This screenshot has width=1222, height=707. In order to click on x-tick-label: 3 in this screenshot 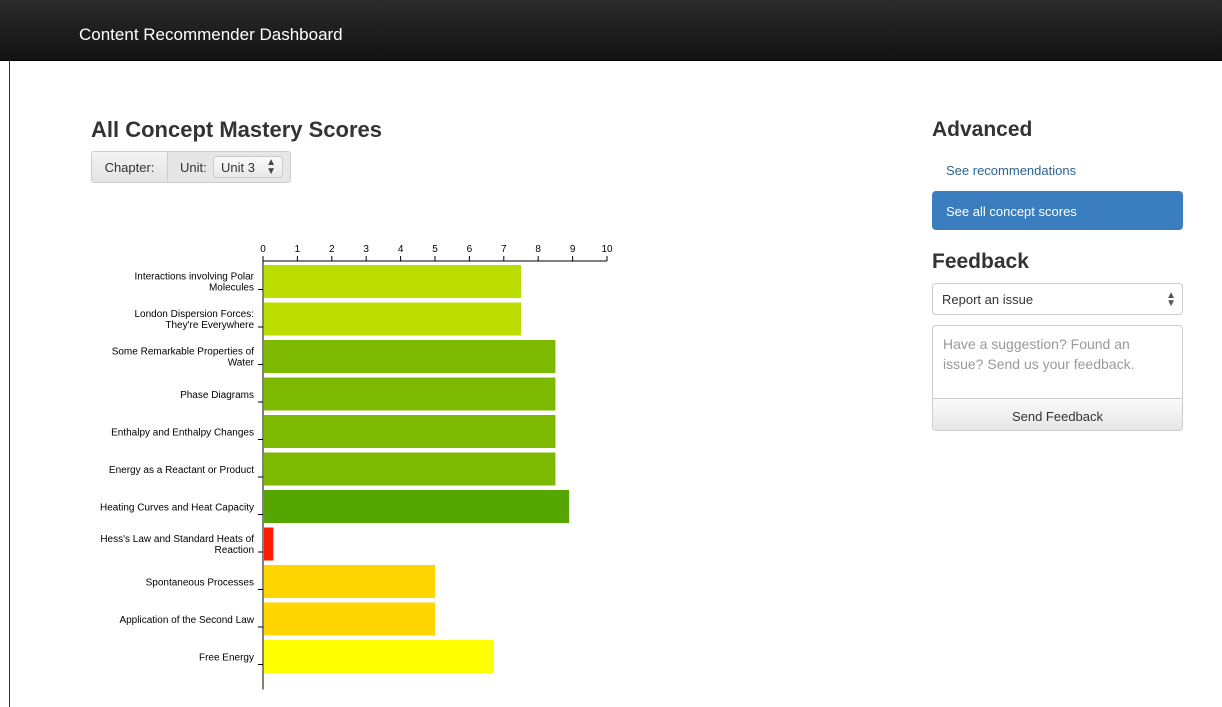, I will do `click(366, 249)`.